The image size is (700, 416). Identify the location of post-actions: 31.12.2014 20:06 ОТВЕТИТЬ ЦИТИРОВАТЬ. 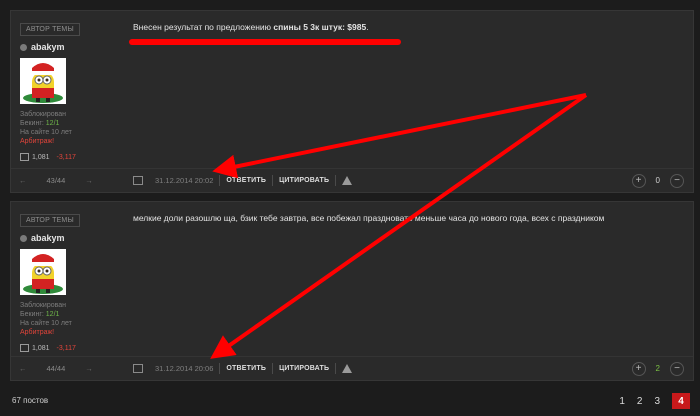
(243, 368).